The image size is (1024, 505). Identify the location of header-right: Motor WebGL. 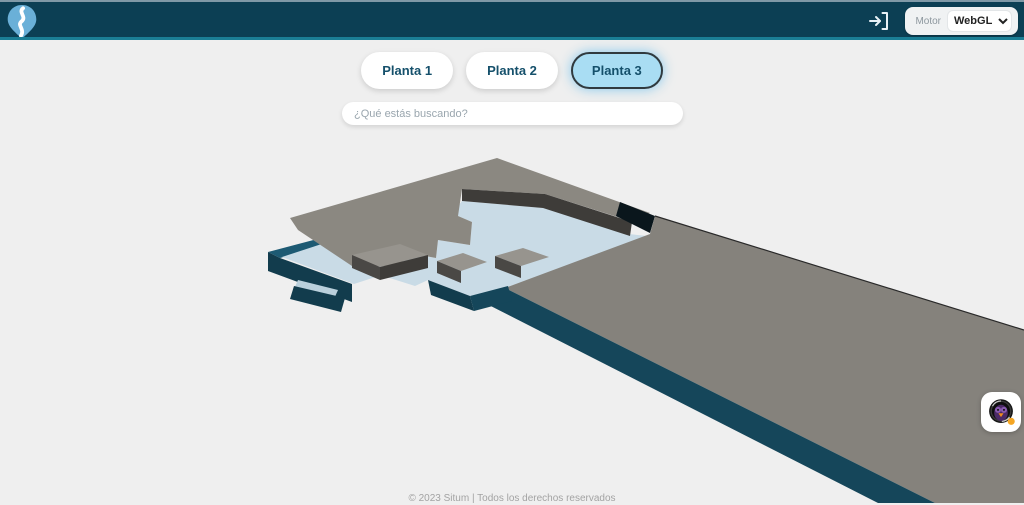
(941, 21).